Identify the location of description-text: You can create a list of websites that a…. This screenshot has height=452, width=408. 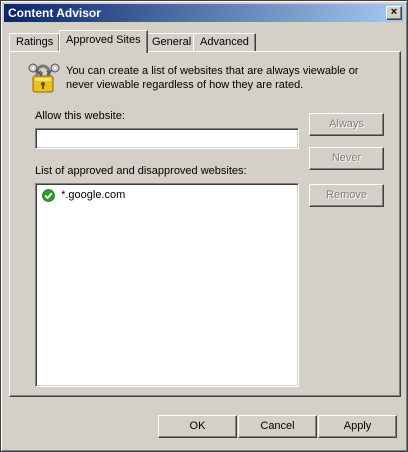
(212, 78).